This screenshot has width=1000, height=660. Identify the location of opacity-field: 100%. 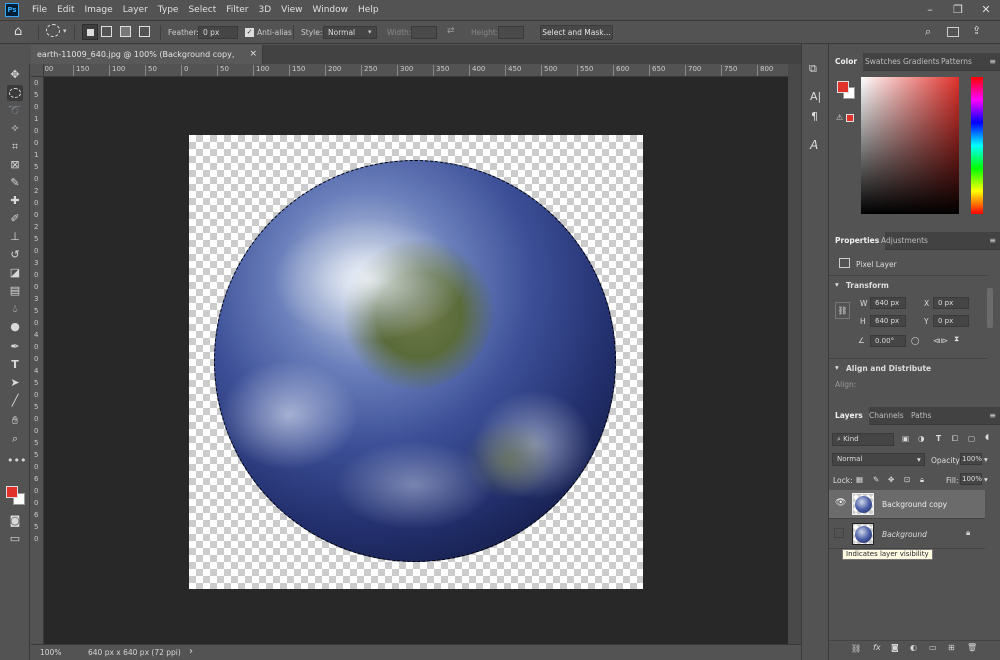
(971, 459).